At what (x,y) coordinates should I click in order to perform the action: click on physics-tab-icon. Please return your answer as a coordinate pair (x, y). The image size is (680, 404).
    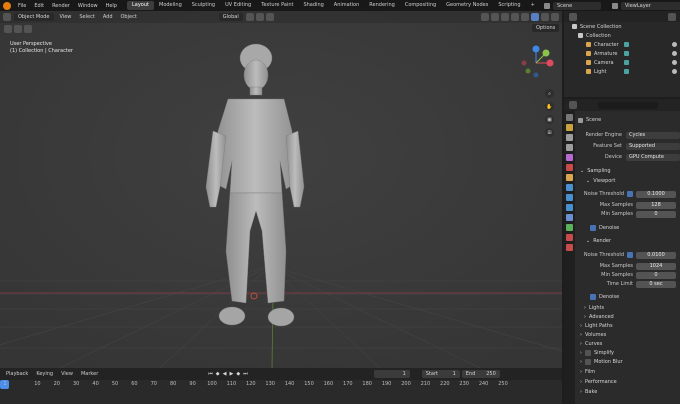
    Looking at the image, I should click on (569, 207).